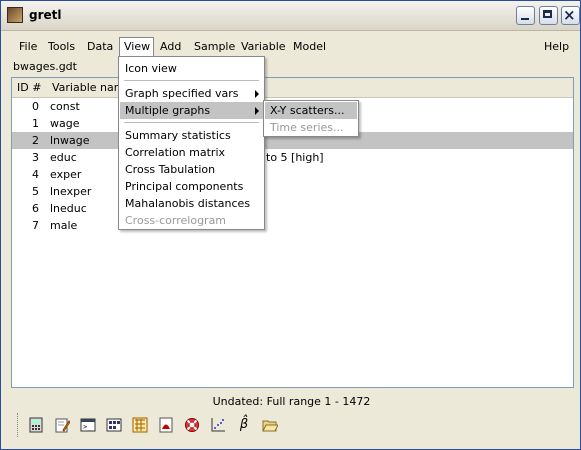  Describe the element at coordinates (35, 123) in the screenshot. I see `row-id: 1` at that location.